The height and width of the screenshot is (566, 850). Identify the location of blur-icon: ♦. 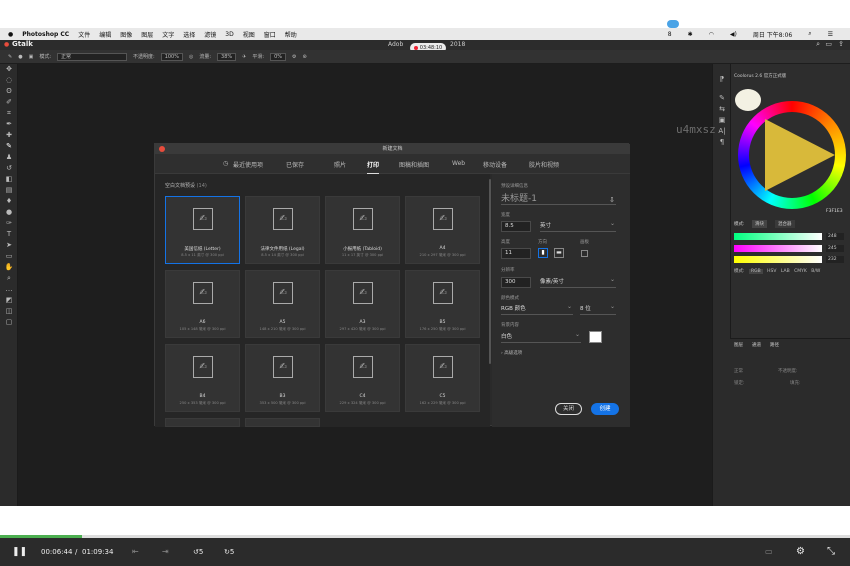
(9, 201).